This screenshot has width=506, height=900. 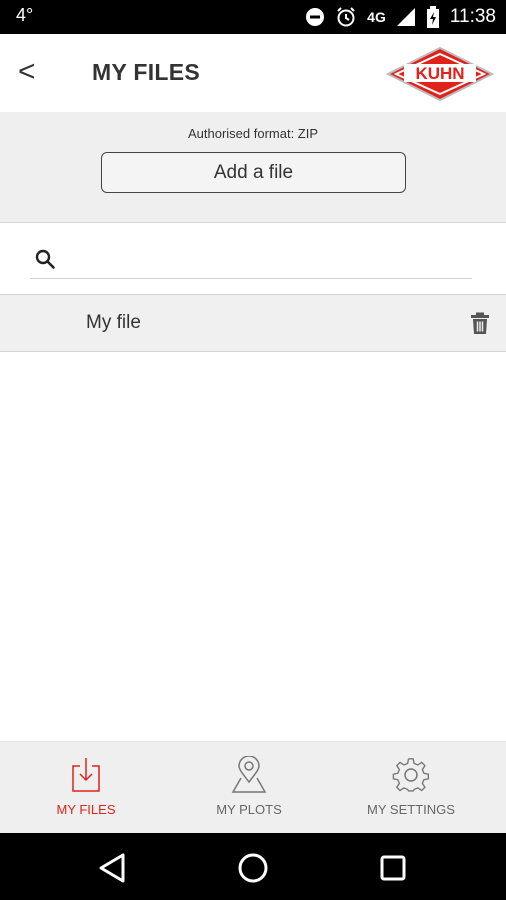 What do you see at coordinates (253, 172) in the screenshot?
I see `add-file-button: Add a file` at bounding box center [253, 172].